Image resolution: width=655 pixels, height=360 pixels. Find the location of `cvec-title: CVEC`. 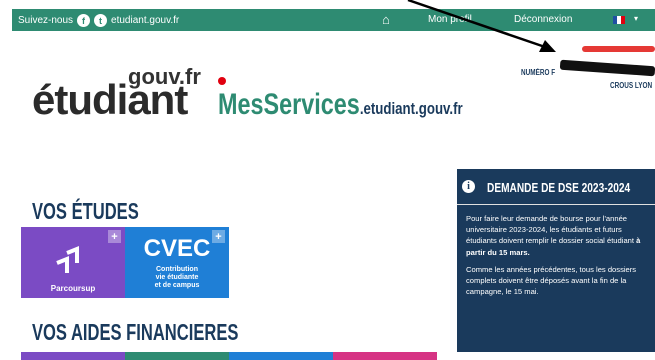

cvec-title: CVEC is located at coordinates (177, 248).